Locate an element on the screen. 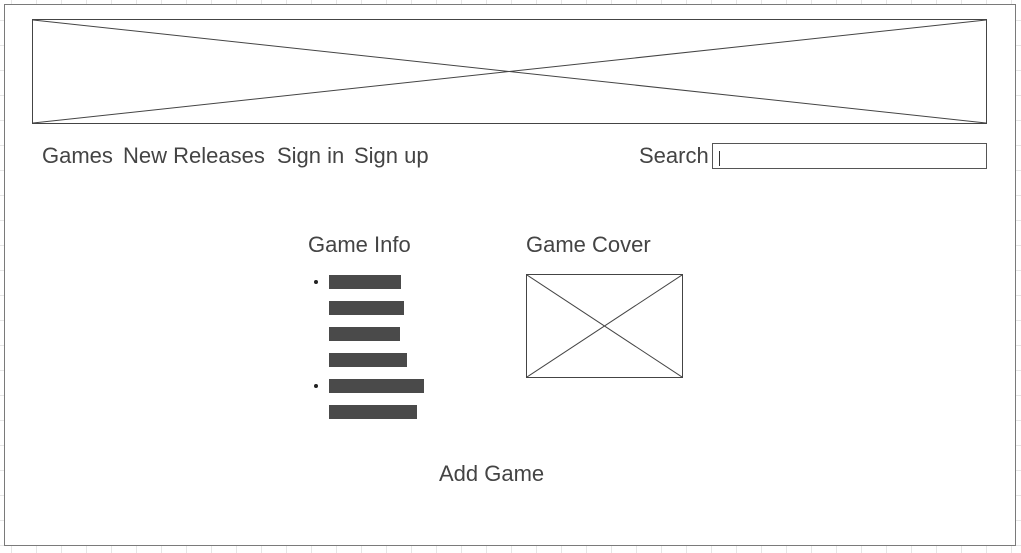  game-cover-image-placeholder is located at coordinates (604, 326).